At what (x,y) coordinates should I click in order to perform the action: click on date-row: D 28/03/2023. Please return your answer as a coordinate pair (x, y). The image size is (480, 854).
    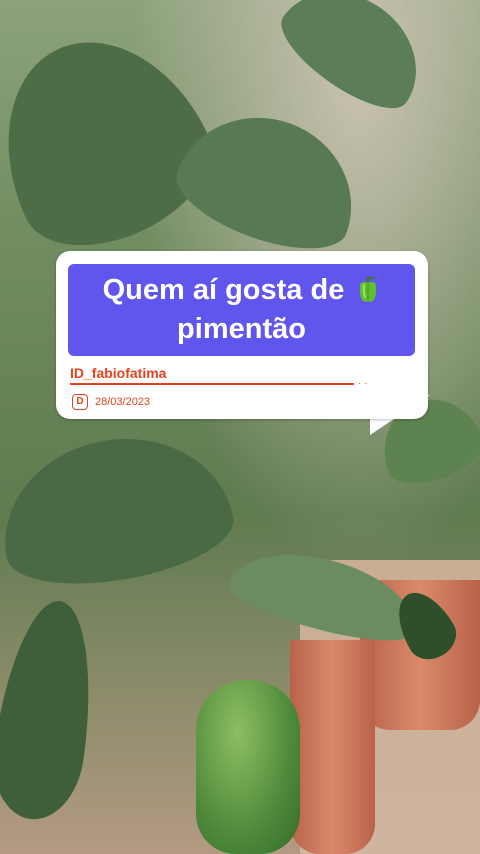
    Looking at the image, I should click on (111, 402).